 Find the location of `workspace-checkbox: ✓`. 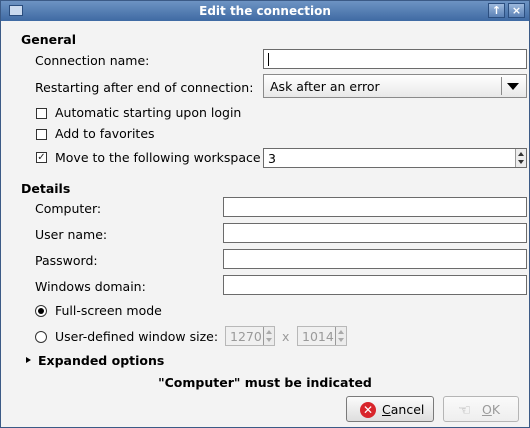

workspace-checkbox: ✓ is located at coordinates (41, 157).